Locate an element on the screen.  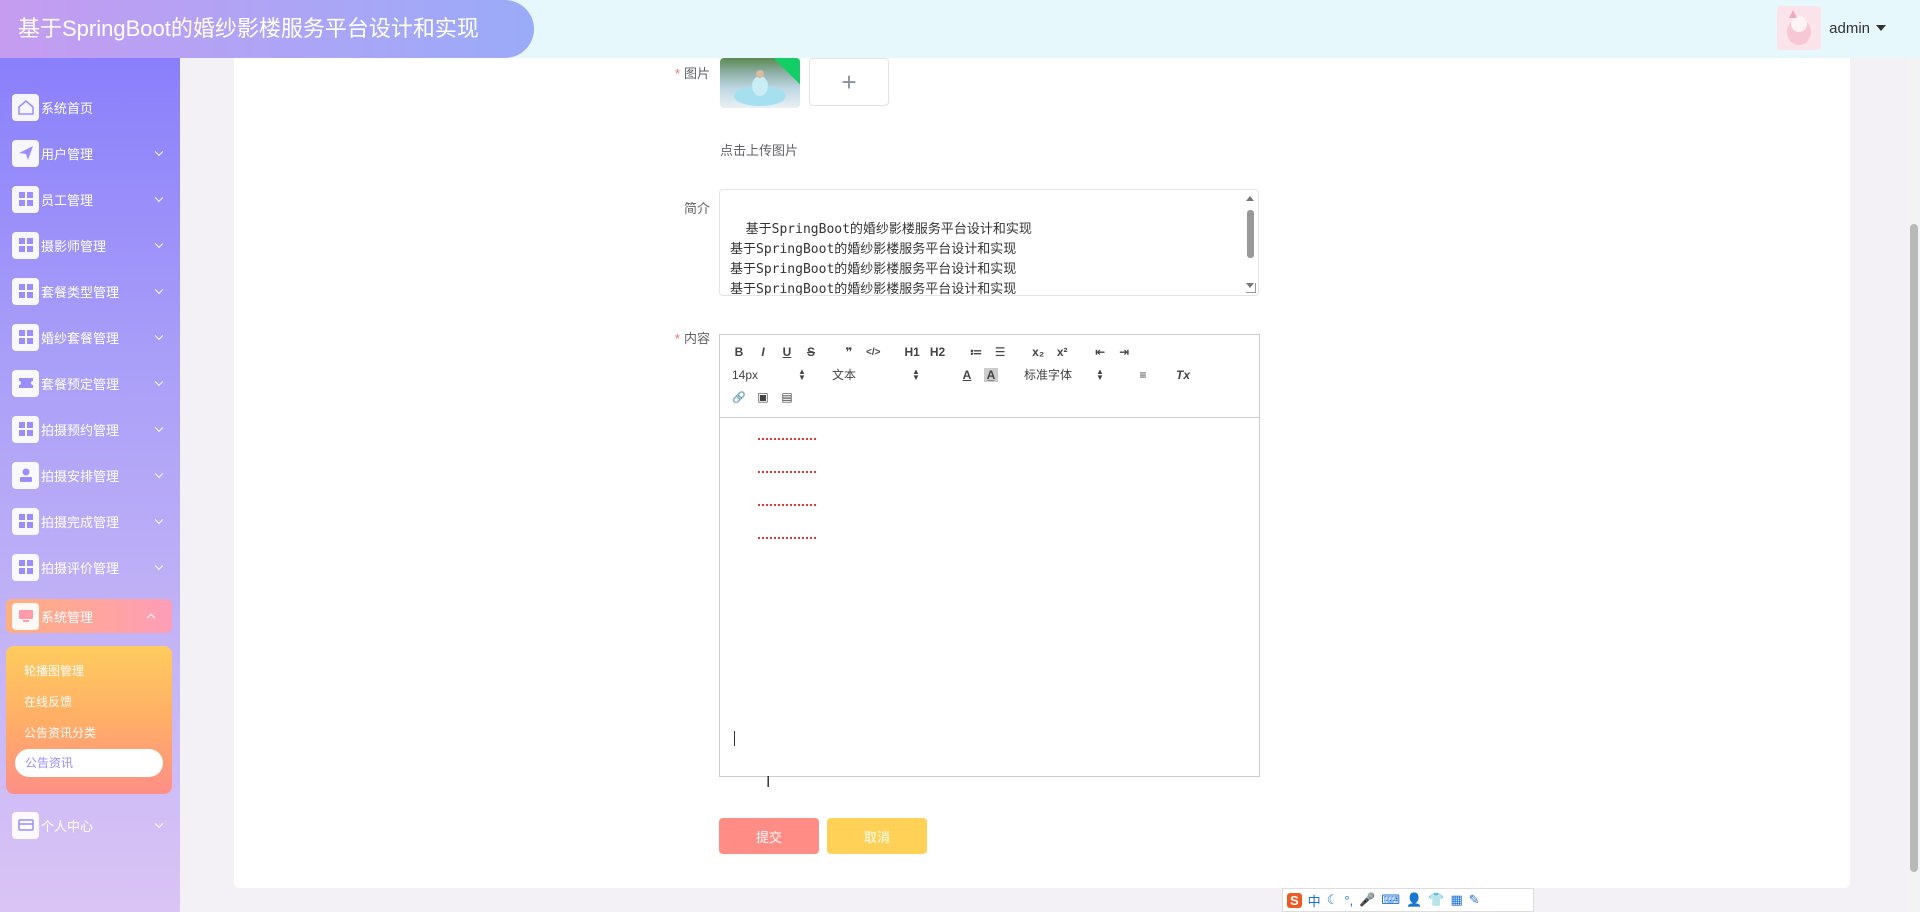
upload-add-button: + is located at coordinates (849, 82).